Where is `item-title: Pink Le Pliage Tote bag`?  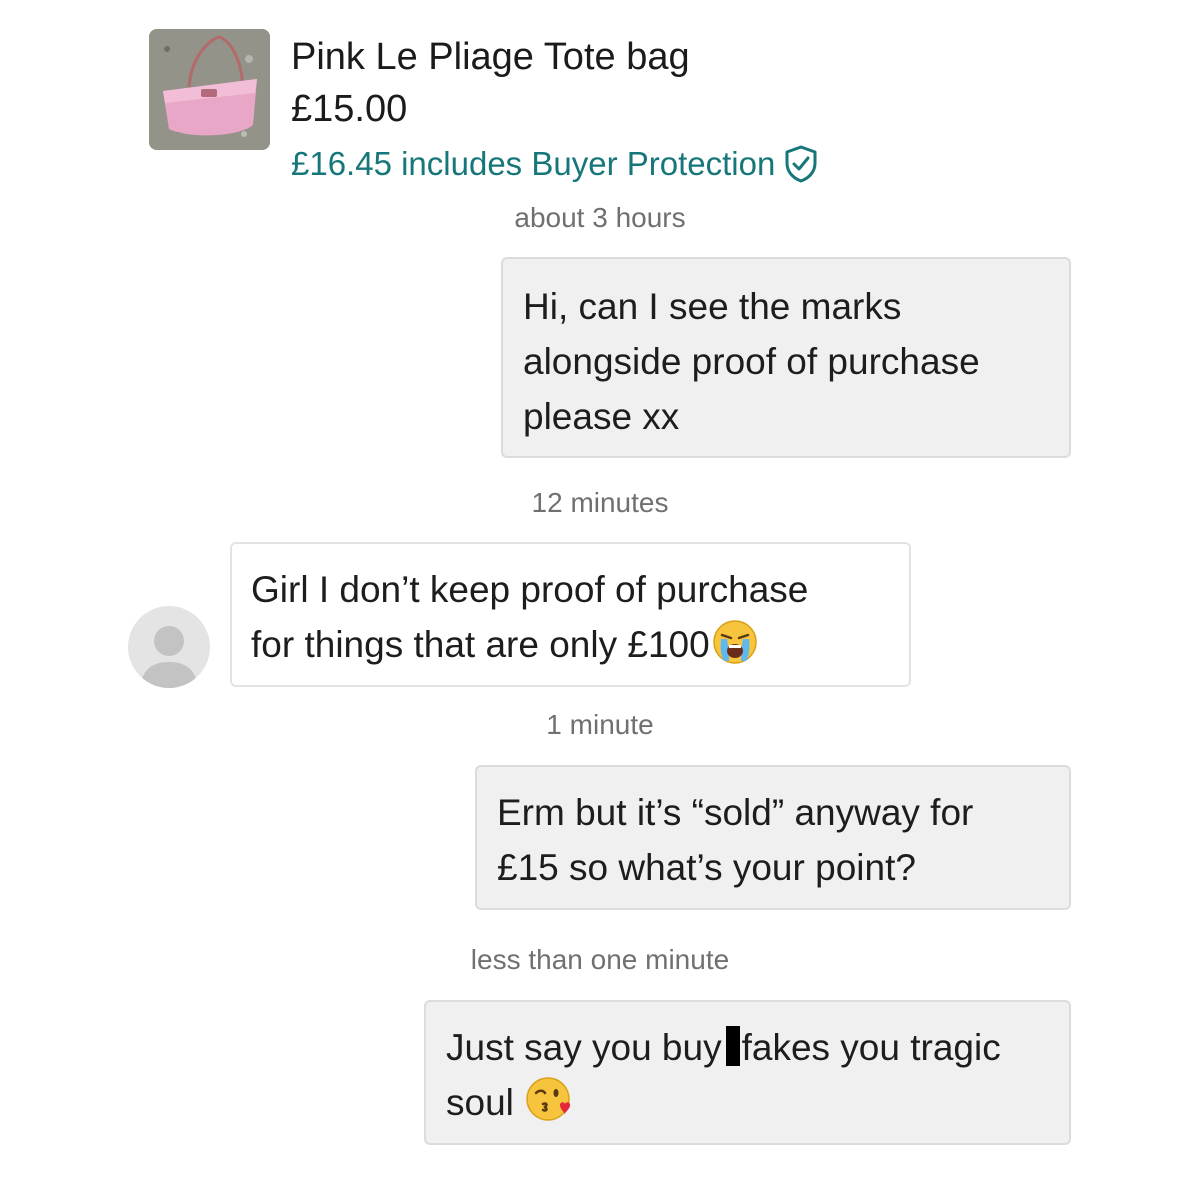 item-title: Pink Le Pliage Tote bag is located at coordinates (490, 57).